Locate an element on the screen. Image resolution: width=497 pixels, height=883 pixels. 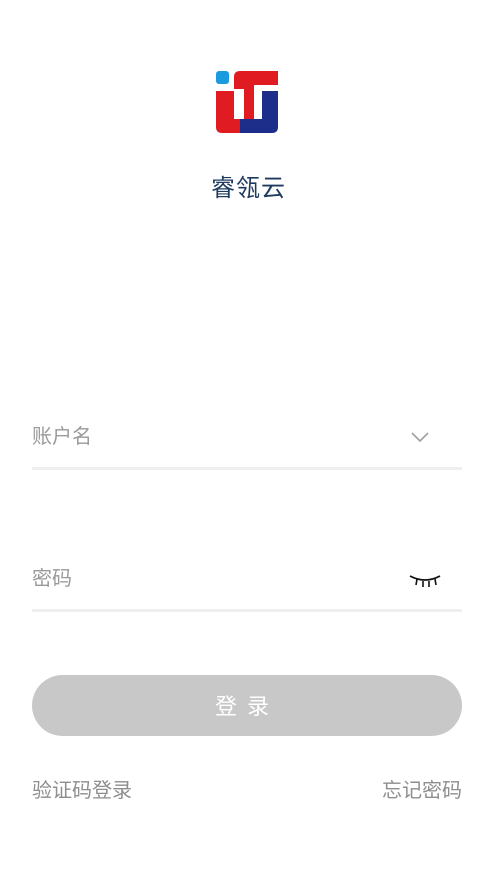
sms-login-link: 验证码登录 is located at coordinates (82, 788).